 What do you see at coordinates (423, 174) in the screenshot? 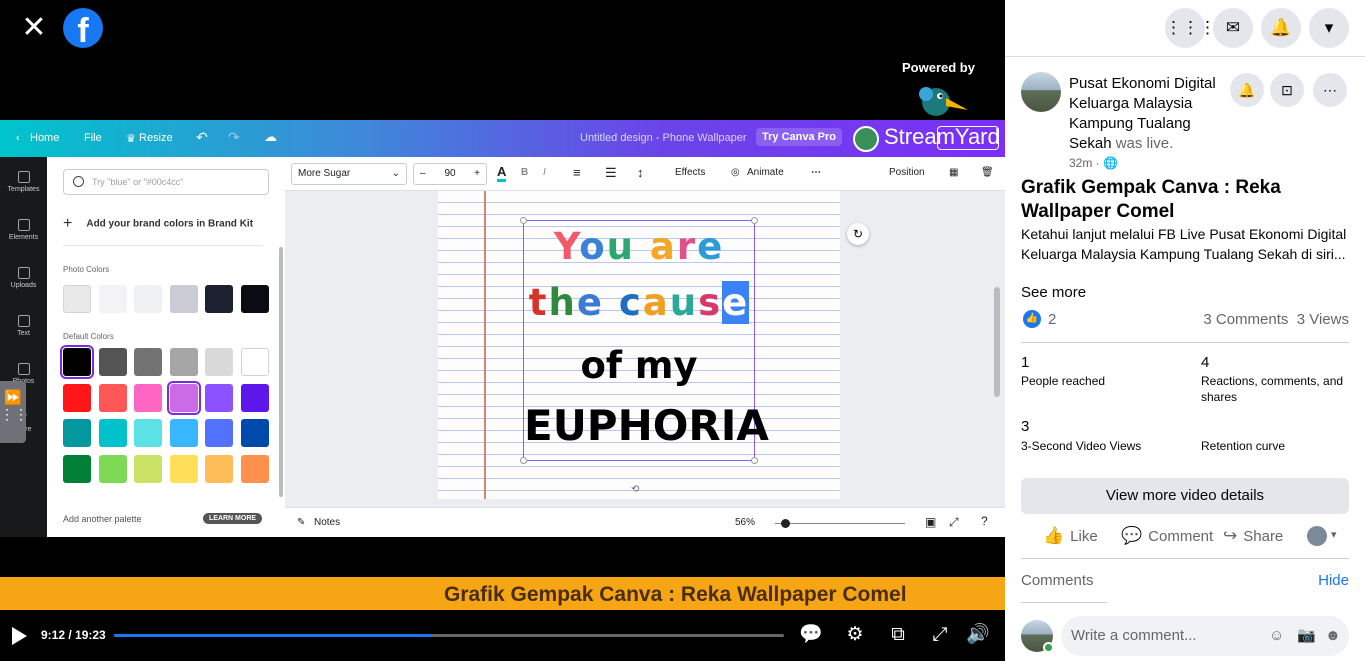
I see `minus-icon: –` at bounding box center [423, 174].